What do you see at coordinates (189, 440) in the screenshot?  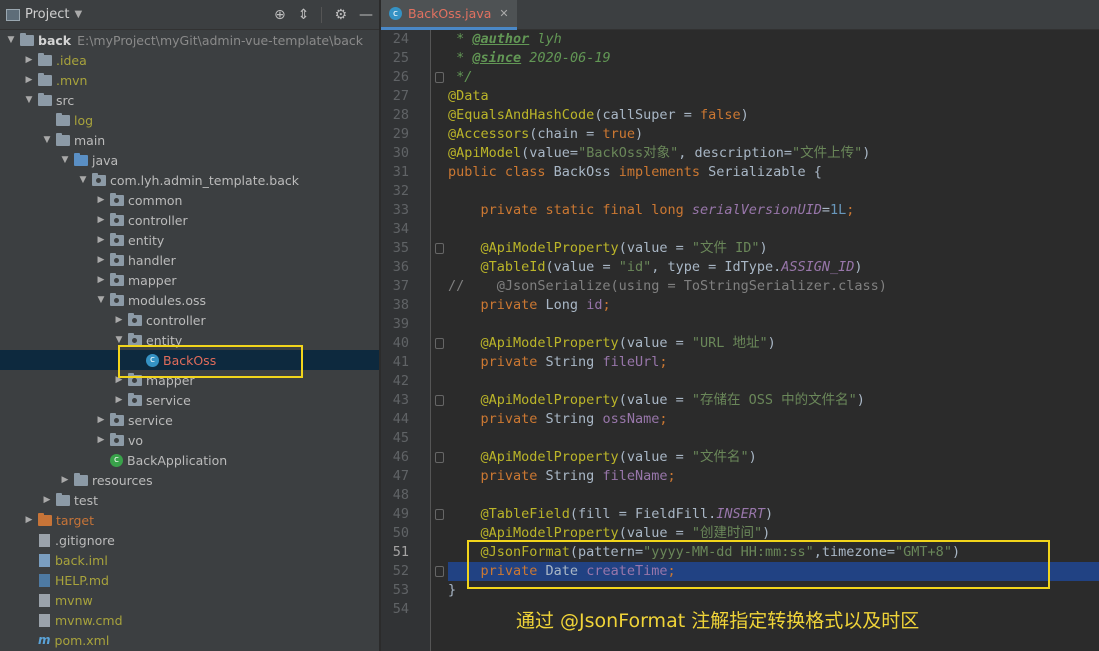 I see `tree-item: ▶ vo` at bounding box center [189, 440].